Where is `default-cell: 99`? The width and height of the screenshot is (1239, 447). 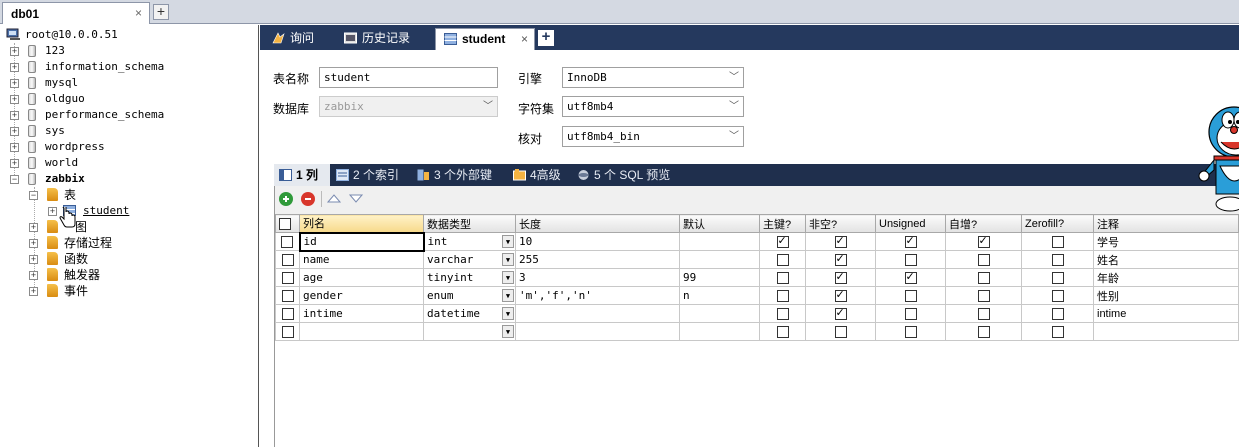
default-cell: 99 is located at coordinates (719, 277).